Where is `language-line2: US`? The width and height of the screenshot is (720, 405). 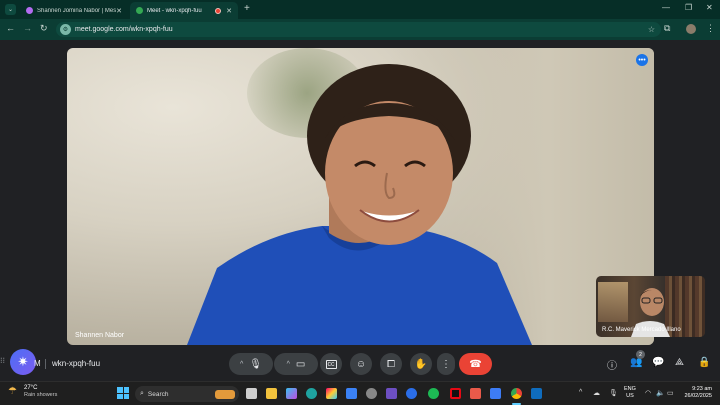
language-line2: US is located at coordinates (630, 396).